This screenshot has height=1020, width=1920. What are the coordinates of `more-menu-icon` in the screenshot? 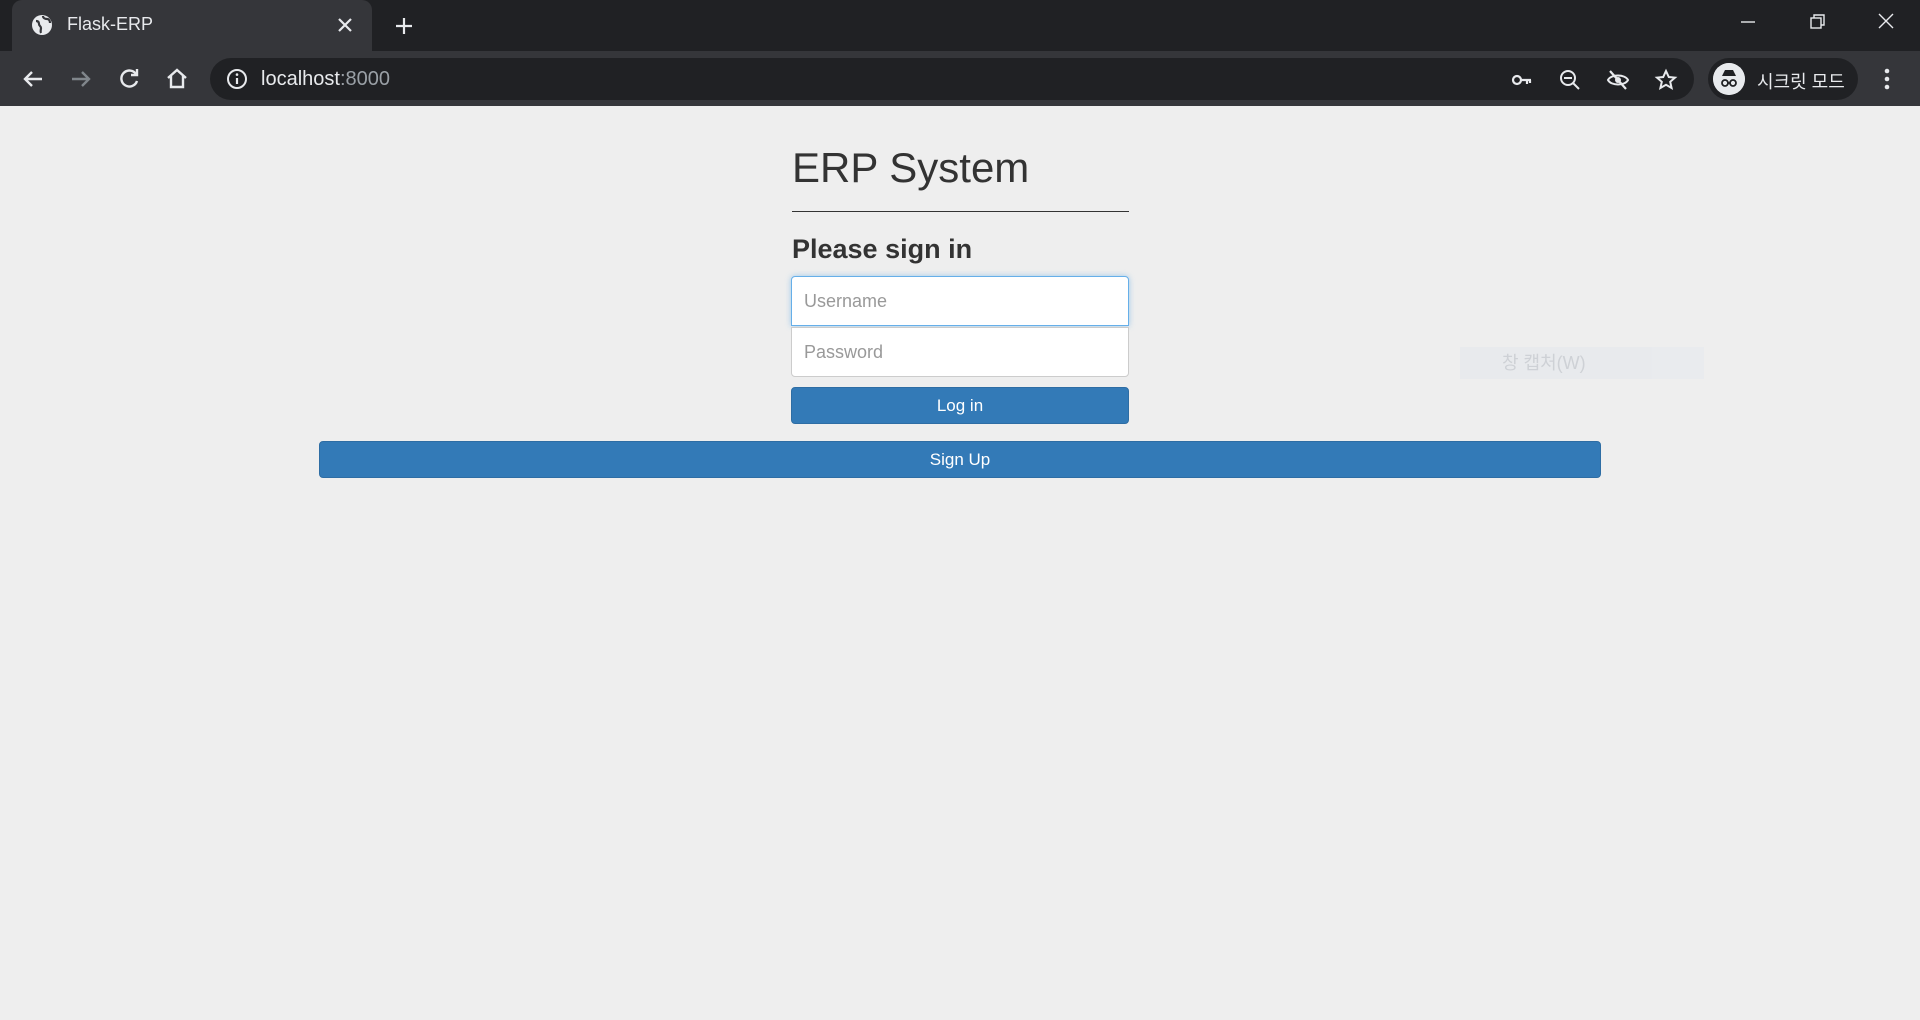 It's located at (1887, 79).